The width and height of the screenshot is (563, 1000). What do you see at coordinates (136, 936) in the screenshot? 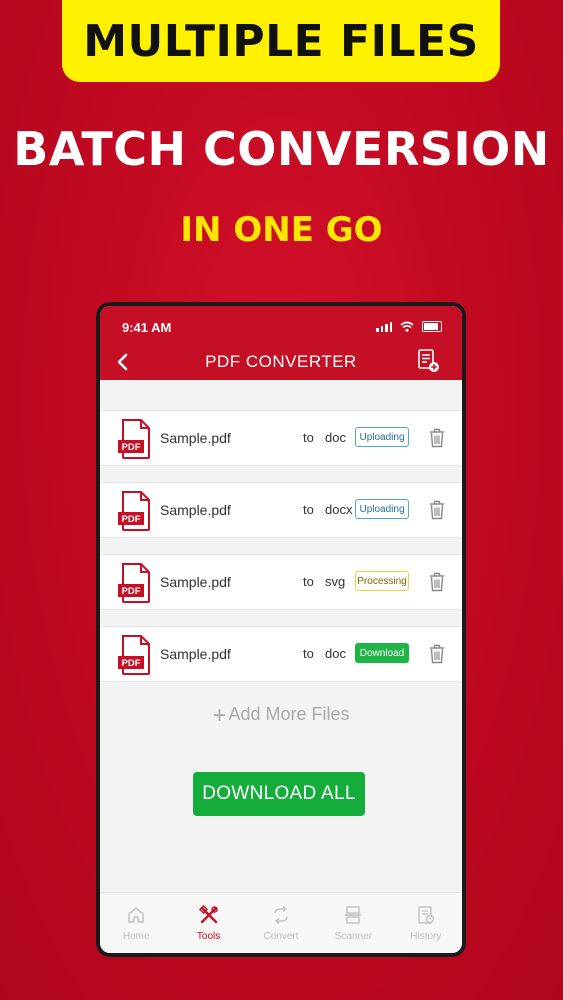
I see `tab-label-home: Home` at bounding box center [136, 936].